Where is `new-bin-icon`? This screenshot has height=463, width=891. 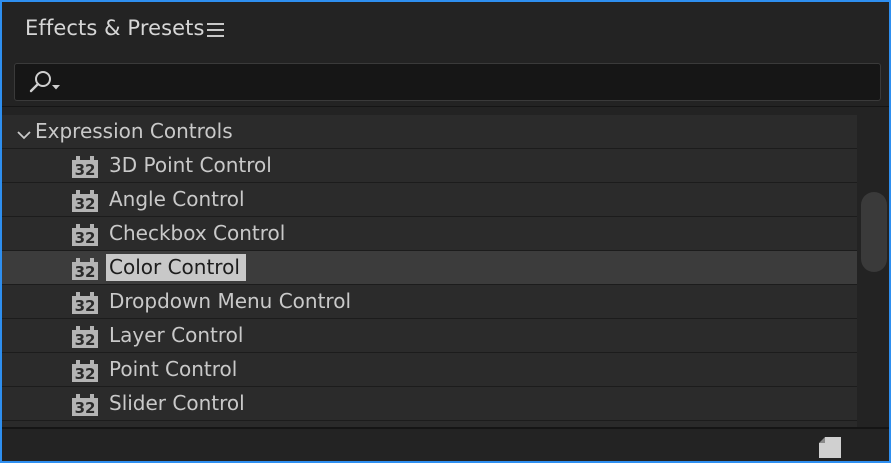
new-bin-icon is located at coordinates (830, 447).